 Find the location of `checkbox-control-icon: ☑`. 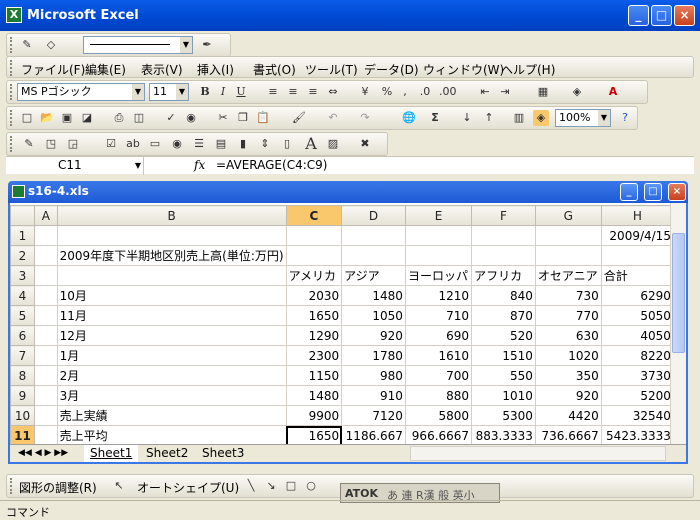

checkbox-control-icon: ☑ is located at coordinates (111, 144).